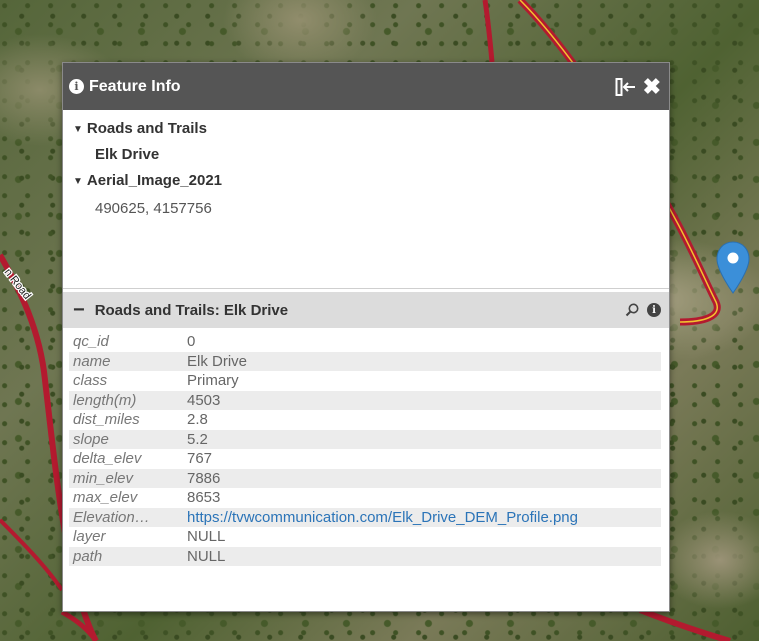 This screenshot has height=641, width=759. I want to click on attribute-value: 8653, so click(204, 498).